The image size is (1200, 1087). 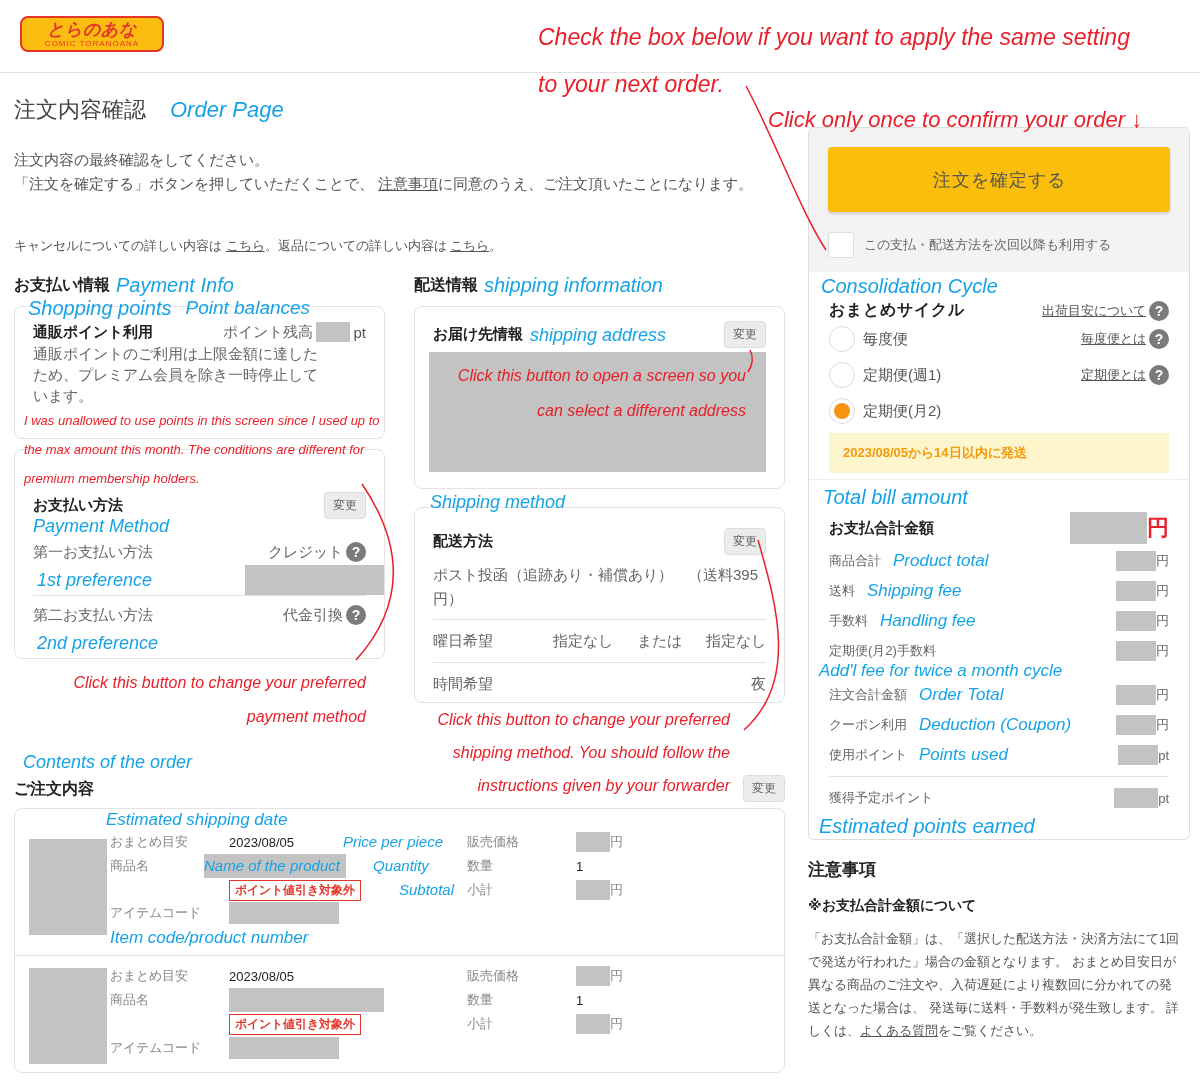 I want to click on method-label: 第二お支払い方法, so click(x=93, y=615).